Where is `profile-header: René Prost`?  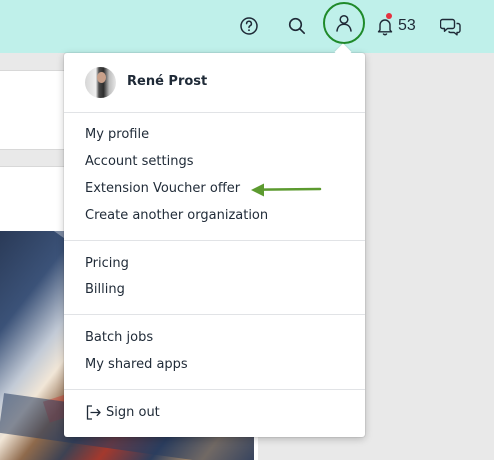
profile-header: René Prost is located at coordinates (214, 82).